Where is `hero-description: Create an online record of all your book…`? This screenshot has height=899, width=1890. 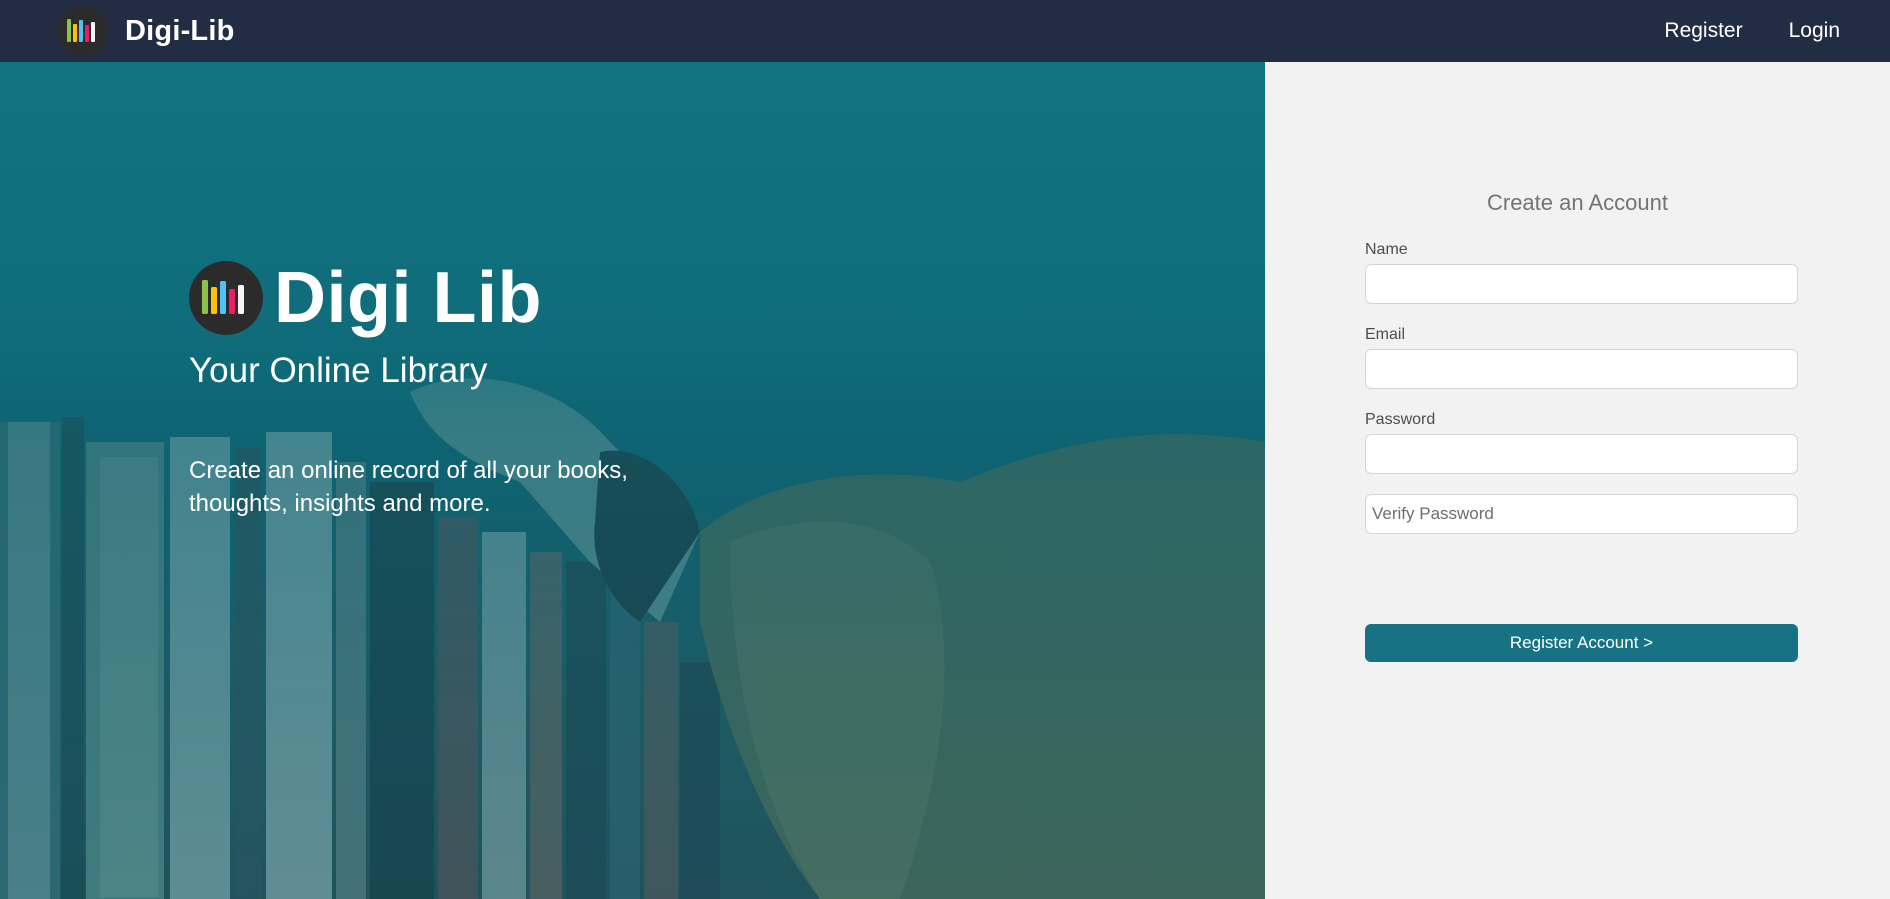
hero-description: Create an online record of all your book… is located at coordinates (408, 487).